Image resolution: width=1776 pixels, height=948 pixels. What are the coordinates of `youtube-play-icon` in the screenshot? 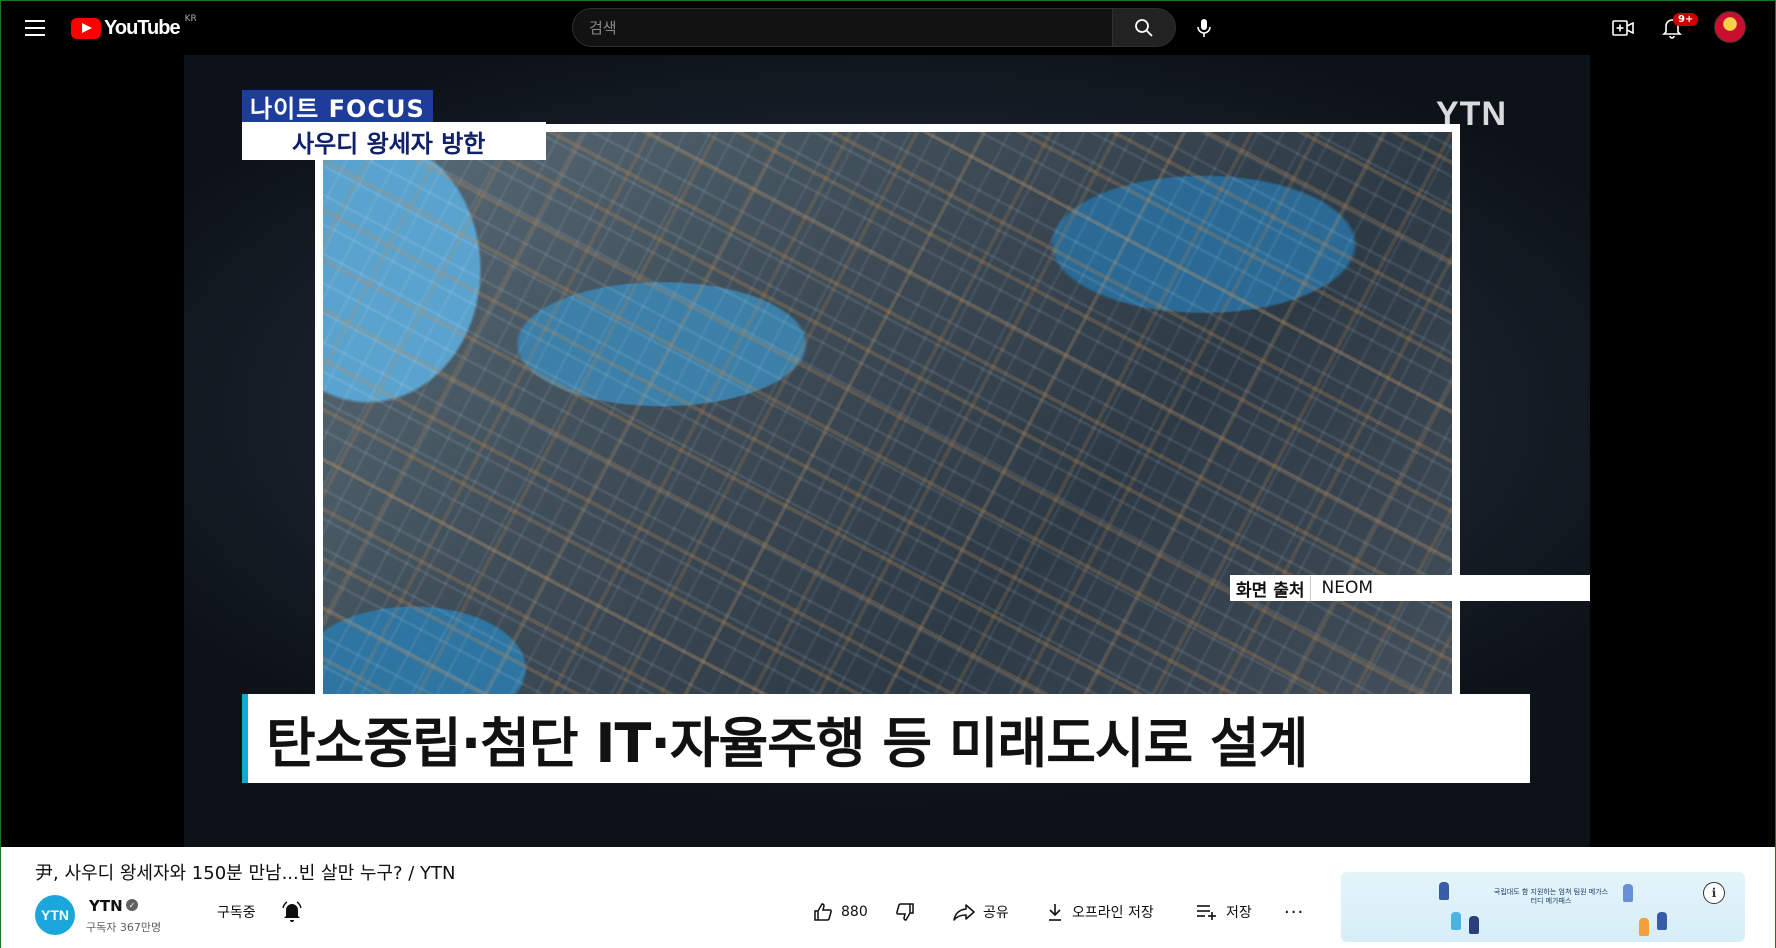 It's located at (86, 28).